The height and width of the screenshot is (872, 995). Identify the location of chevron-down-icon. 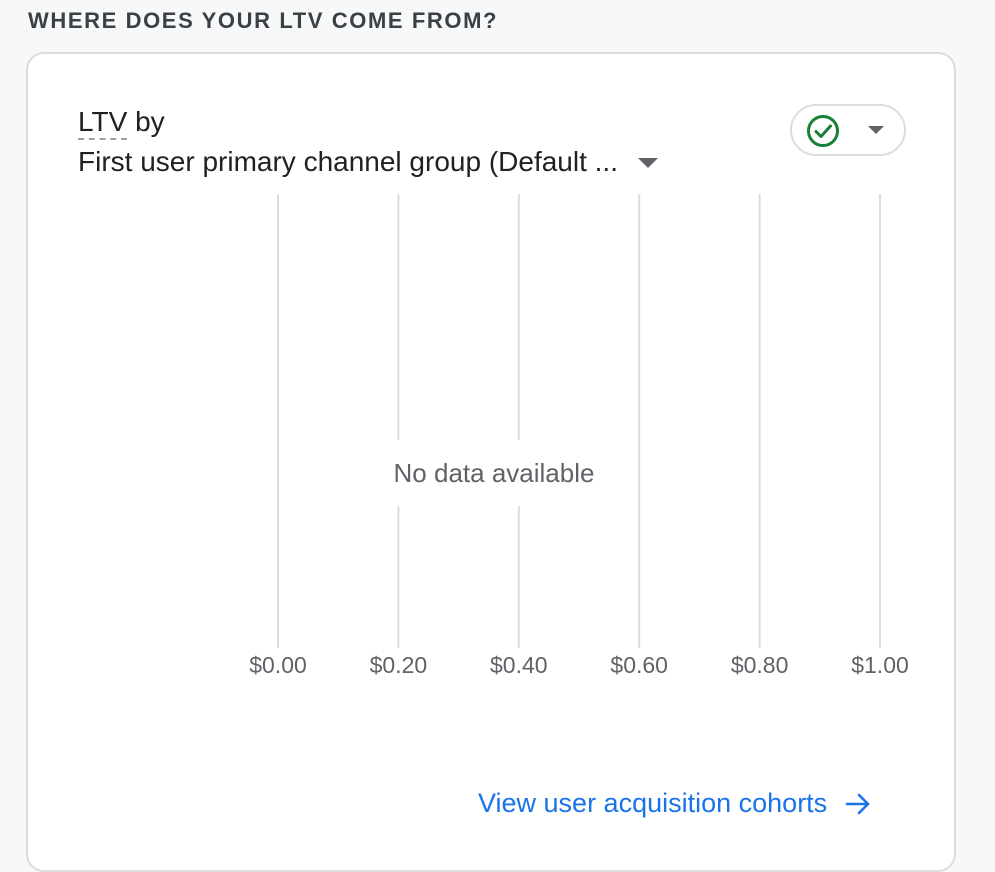
(876, 130).